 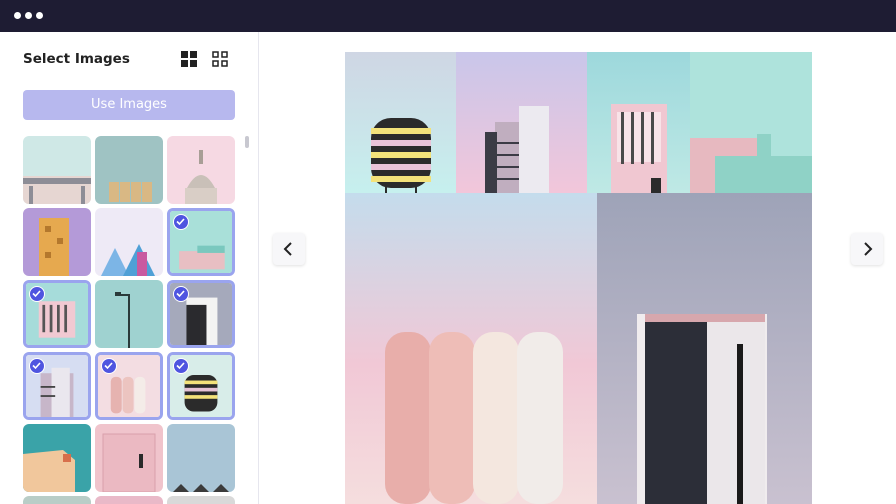 What do you see at coordinates (220, 59) in the screenshot?
I see `grid-outline-icon` at bounding box center [220, 59].